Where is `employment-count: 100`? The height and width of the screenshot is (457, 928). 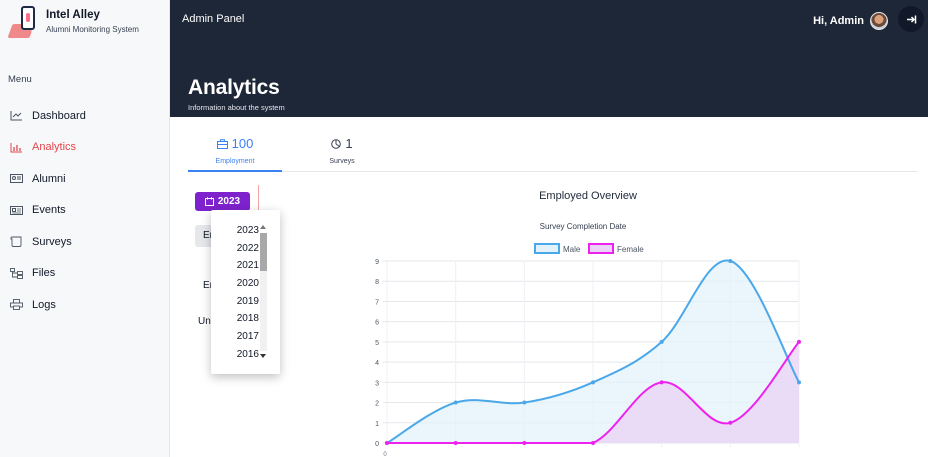 employment-count: 100 is located at coordinates (242, 143).